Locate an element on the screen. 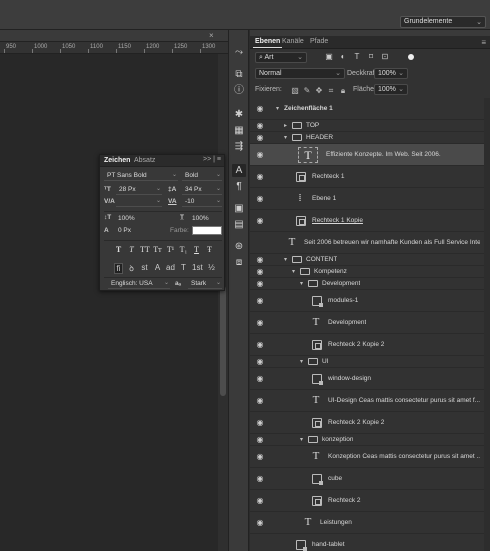 The height and width of the screenshot is (551, 490). notes-icon: ▤ is located at coordinates (239, 224).